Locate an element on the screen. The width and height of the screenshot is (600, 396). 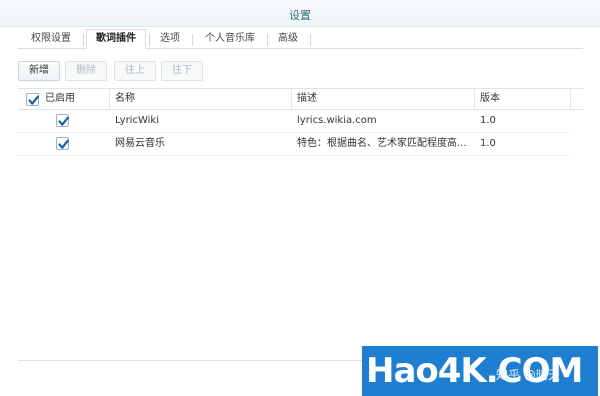
select-all-checkbox is located at coordinates (32, 99).